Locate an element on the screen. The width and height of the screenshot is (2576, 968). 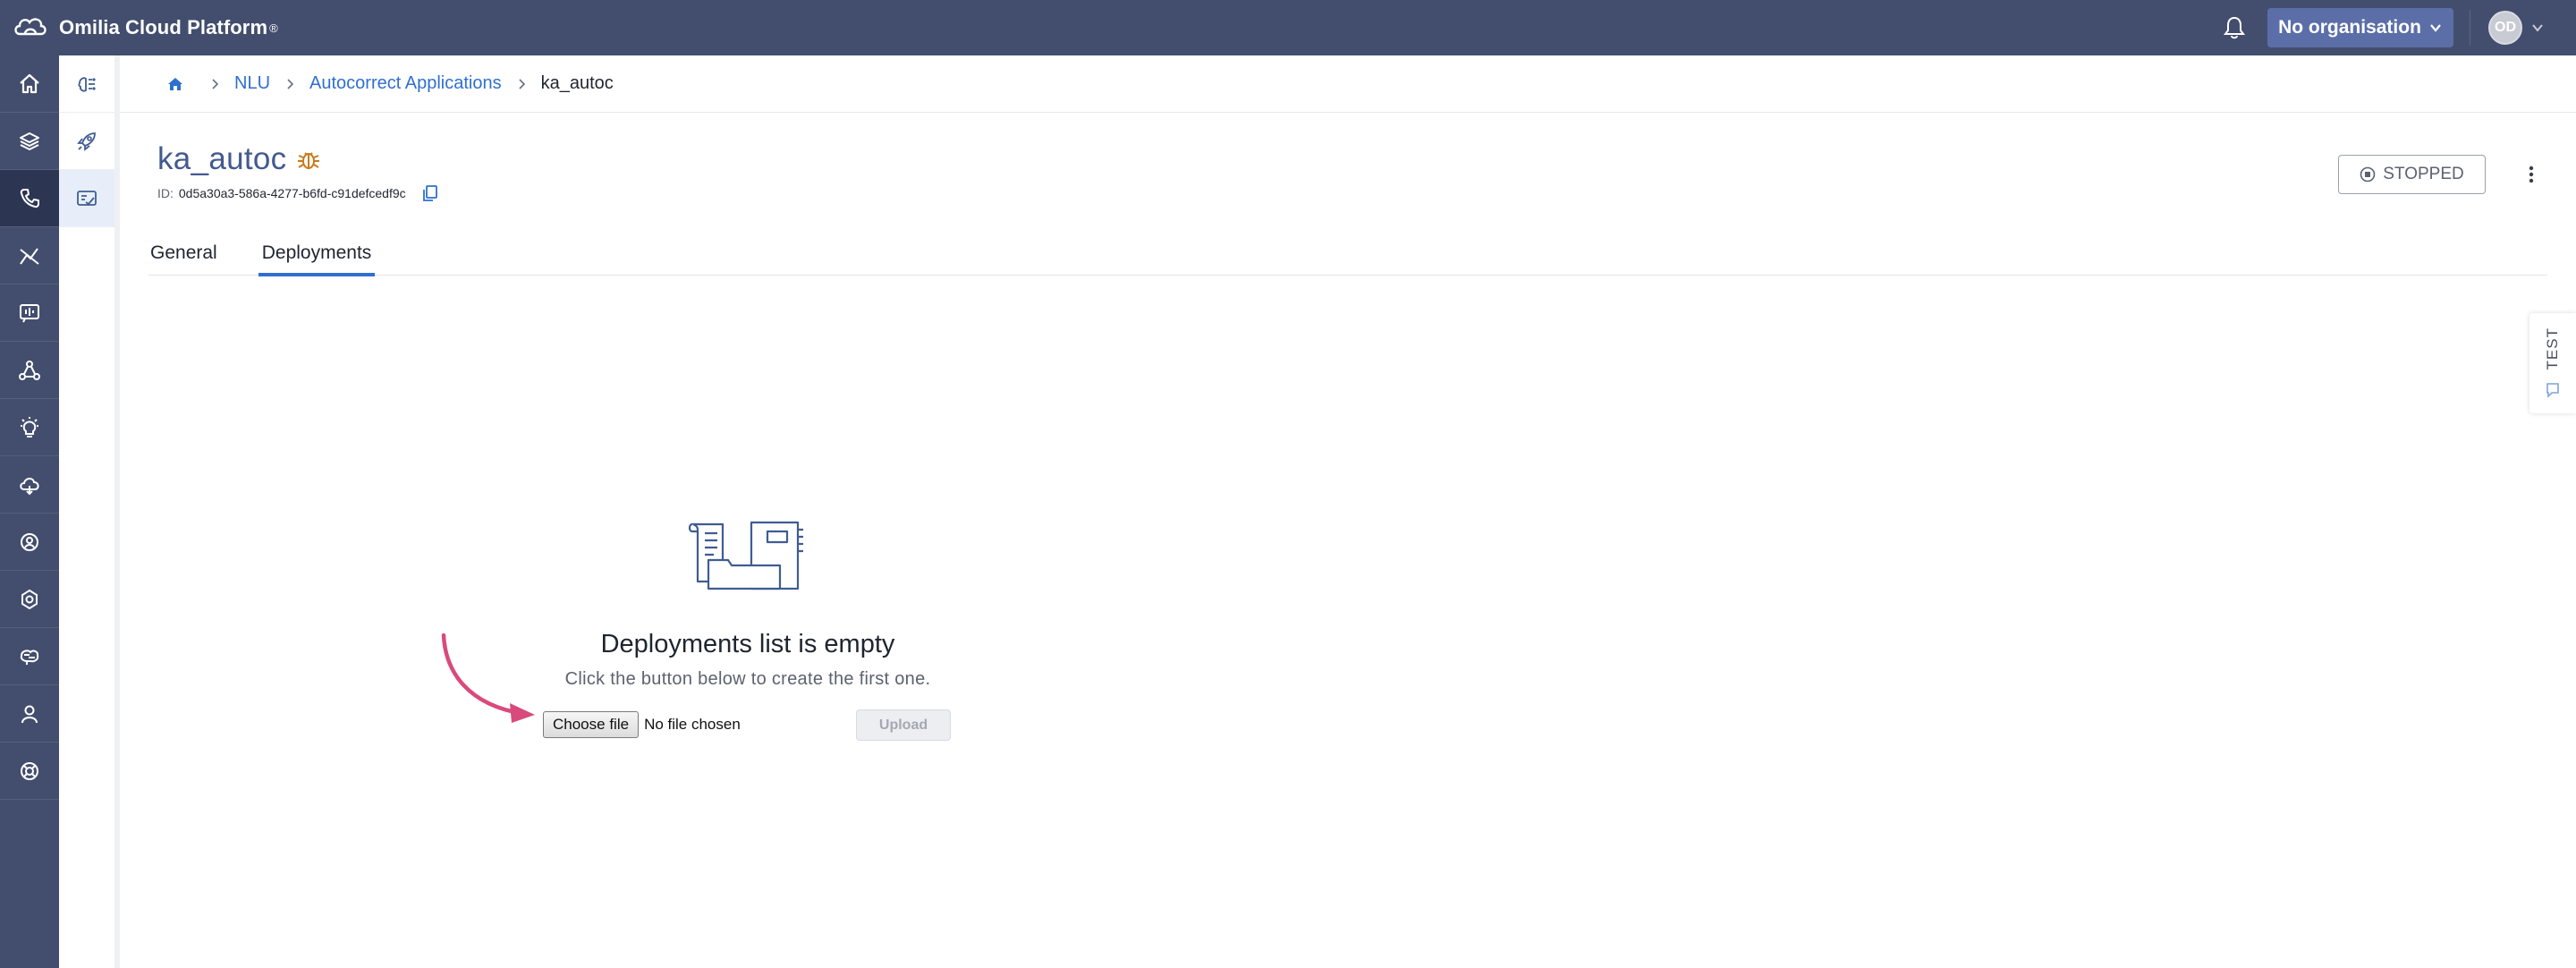
nav-voice-report is located at coordinates (29, 313).